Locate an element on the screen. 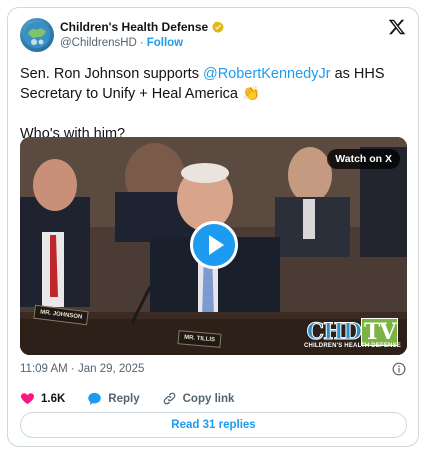 The image size is (428, 454). copy-link-button: Copy link is located at coordinates (198, 398).